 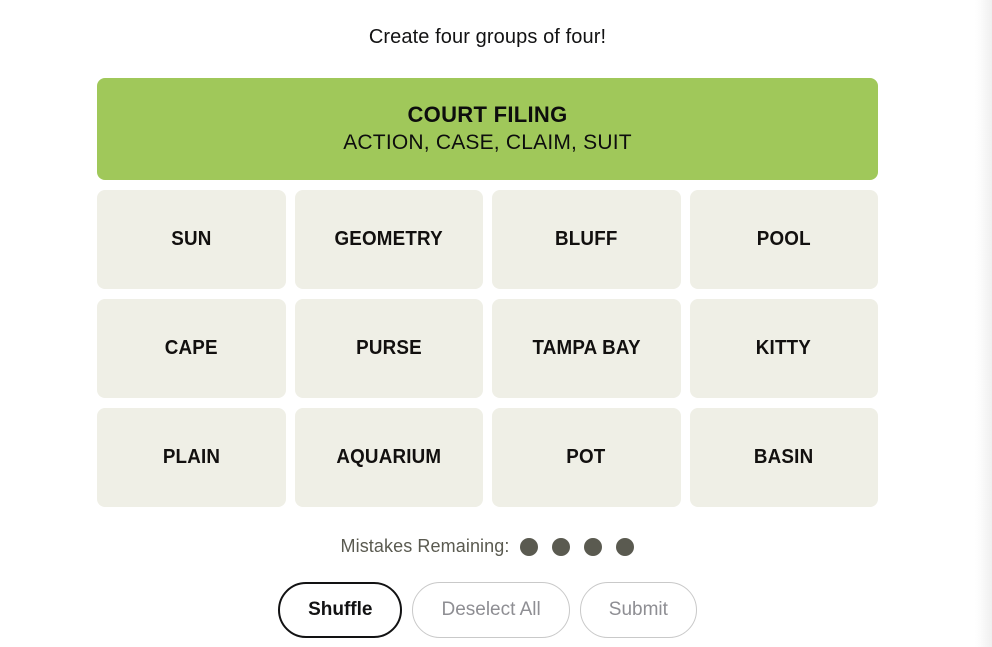 What do you see at coordinates (487, 129) in the screenshot?
I see `solved-group-court-filing: COURT FILING ACTION, CASE, CLAIM, SUIT` at bounding box center [487, 129].